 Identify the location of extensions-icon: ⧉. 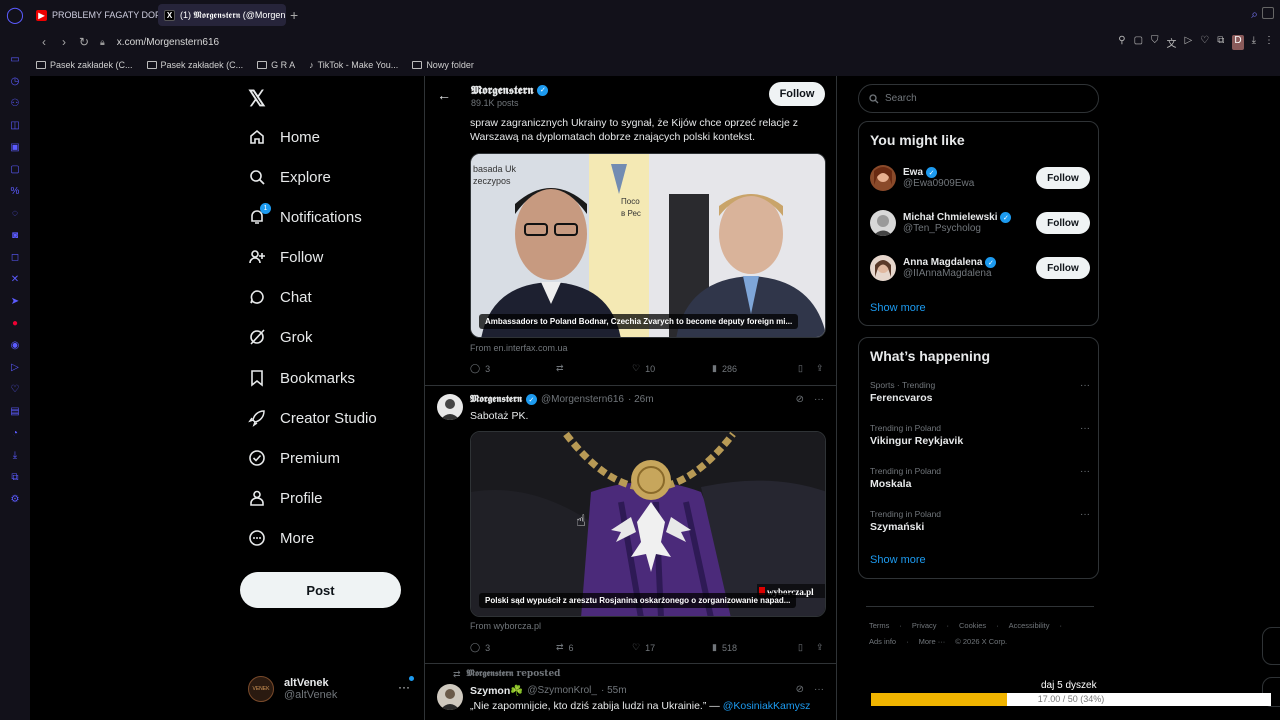
(15, 477).